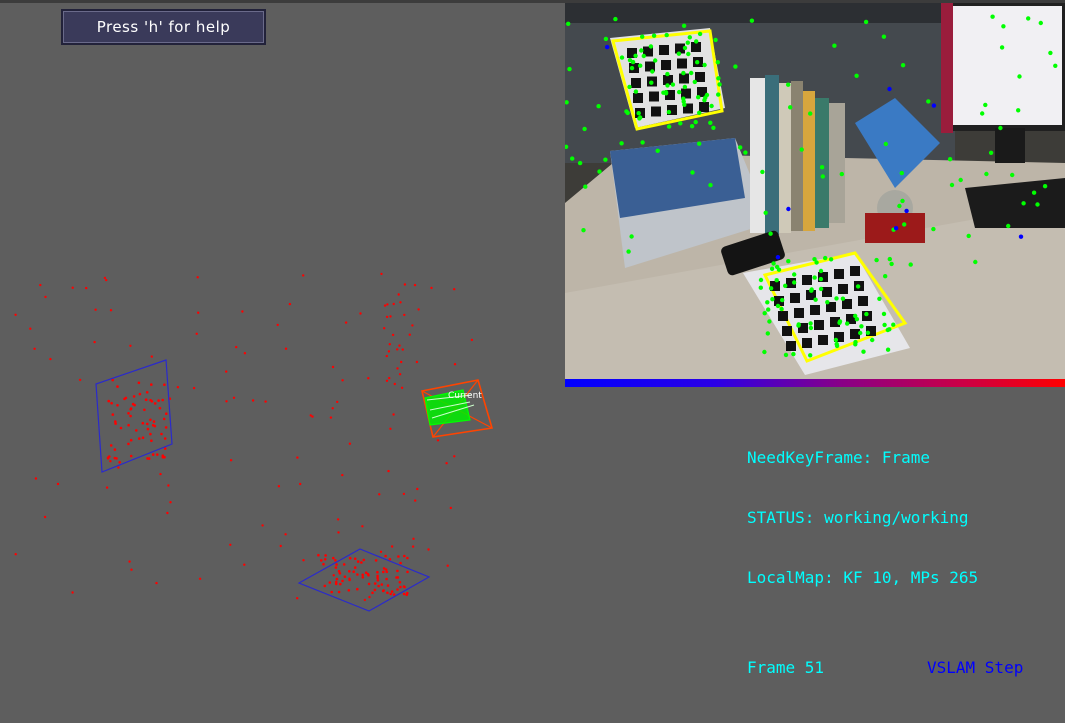  Describe the element at coordinates (134, 416) in the screenshot. I see `keyframe-plane-left` at that location.